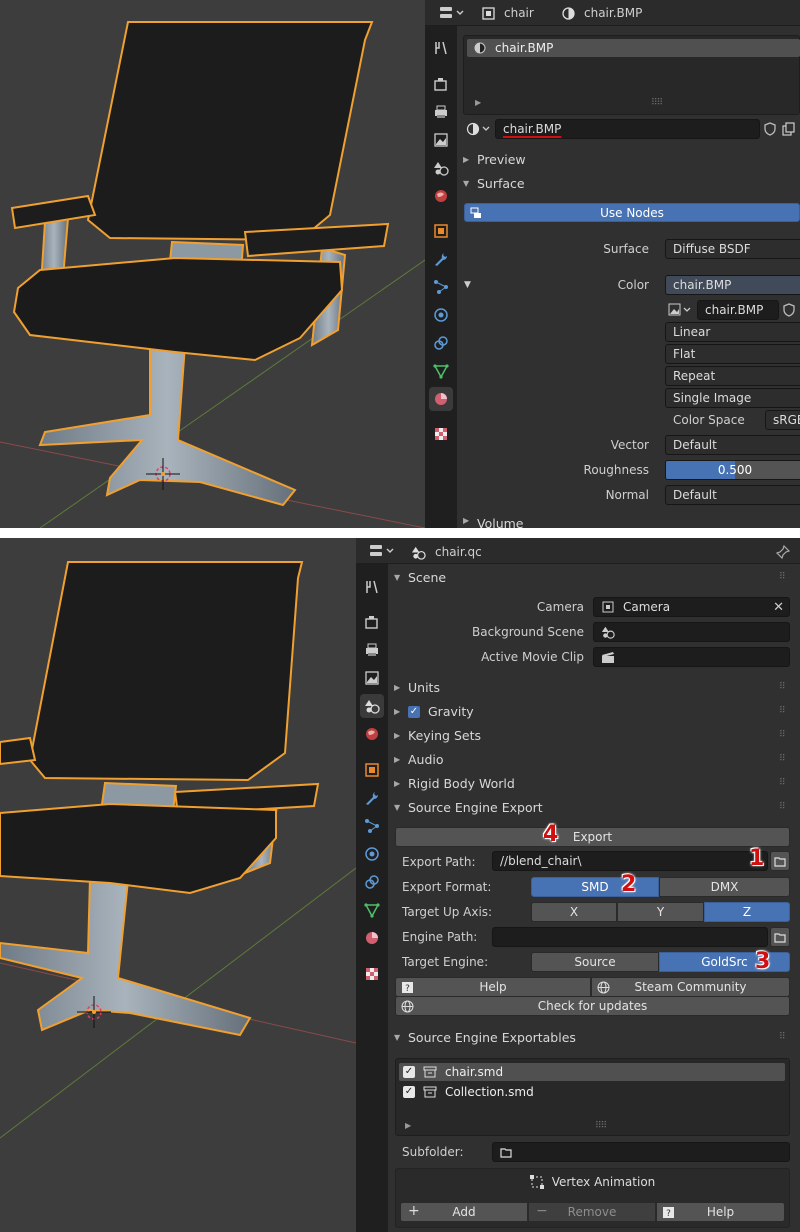  What do you see at coordinates (780, 937) in the screenshot?
I see `engine-path-browse-button` at bounding box center [780, 937].